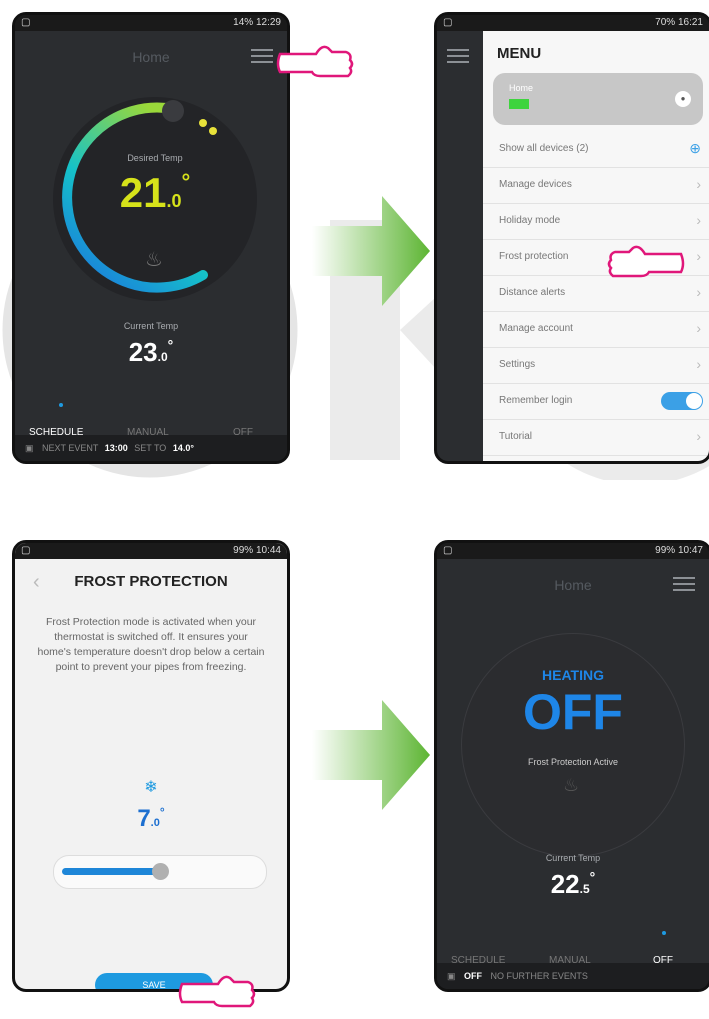  Describe the element at coordinates (573, 675) in the screenshot. I see `heating-label: HEATING` at that location.